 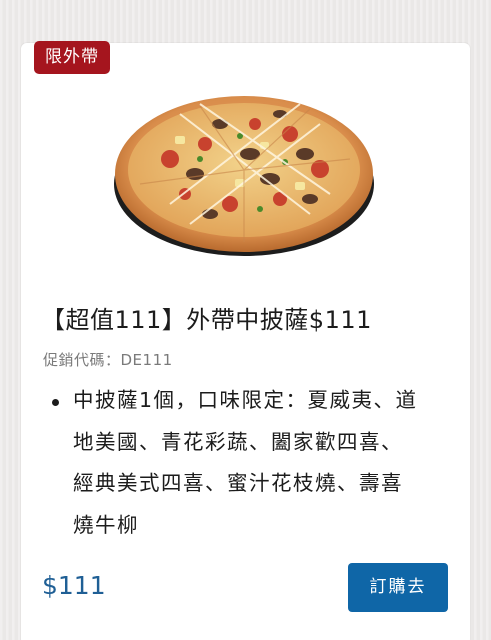 I want to click on description-line: 中披薩1個，口味限定：夏威夷、道, so click(x=245, y=400).